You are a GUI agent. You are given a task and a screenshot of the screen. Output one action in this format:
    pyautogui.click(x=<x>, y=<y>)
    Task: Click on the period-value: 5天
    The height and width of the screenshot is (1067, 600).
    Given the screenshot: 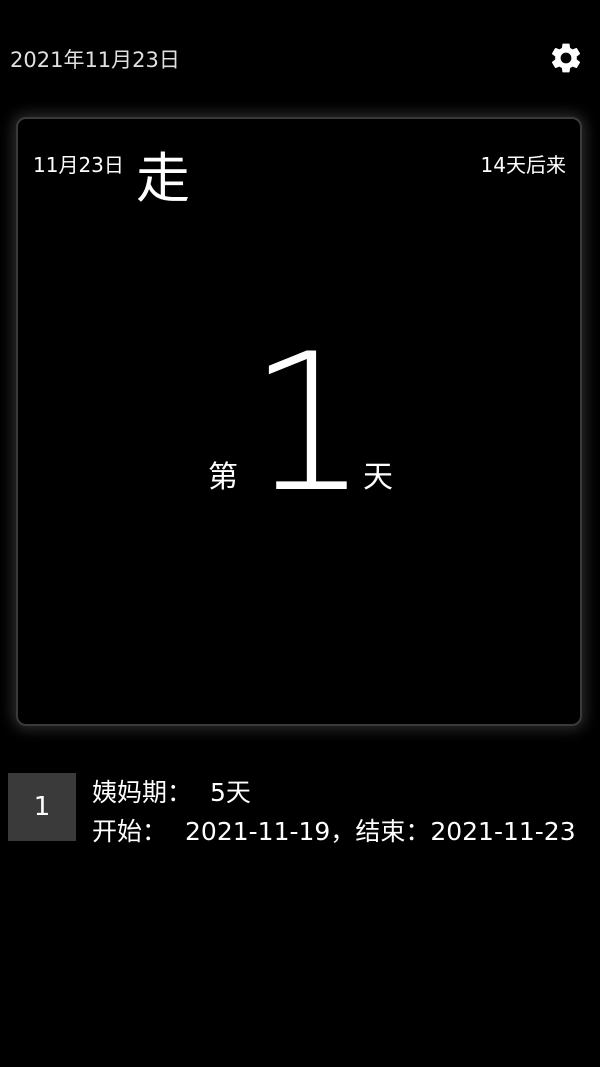 What is the action you would take?
    pyautogui.click(x=230, y=792)
    